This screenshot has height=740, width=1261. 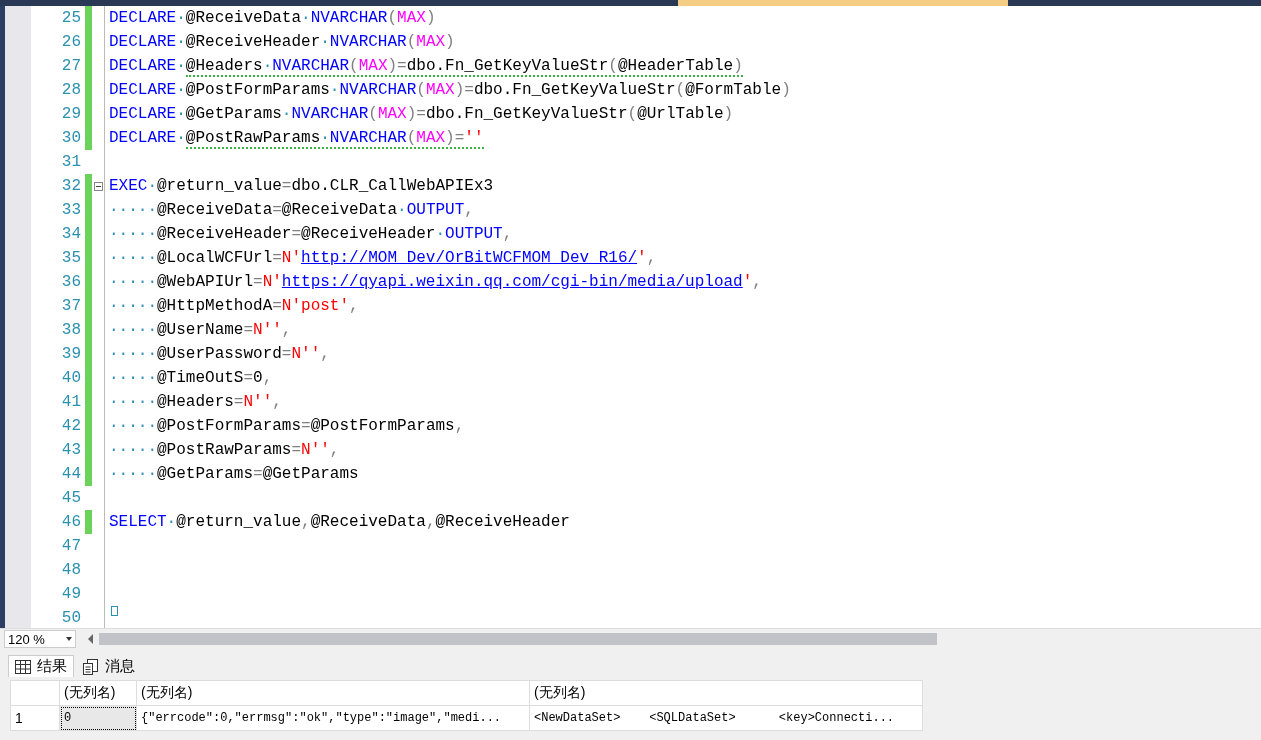 What do you see at coordinates (109, 666) in the screenshot?
I see `result-tab: 消息` at bounding box center [109, 666].